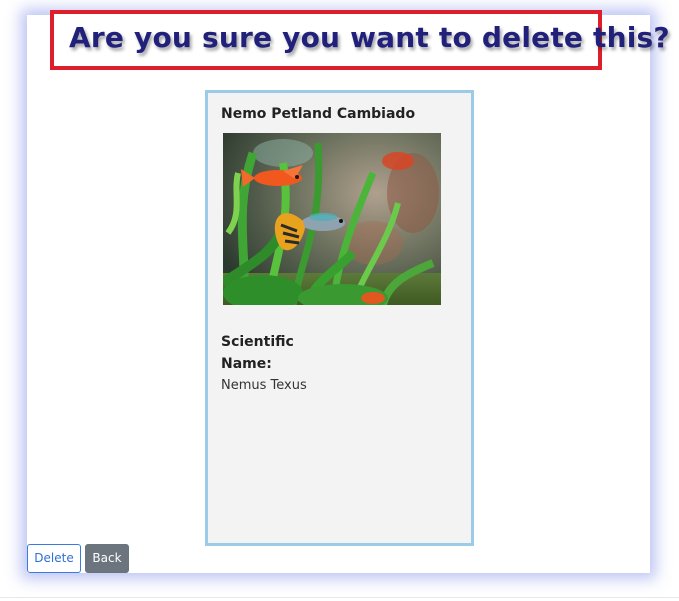  Describe the element at coordinates (257, 353) in the screenshot. I see `scientific-name-label: Scientific Name:` at that location.